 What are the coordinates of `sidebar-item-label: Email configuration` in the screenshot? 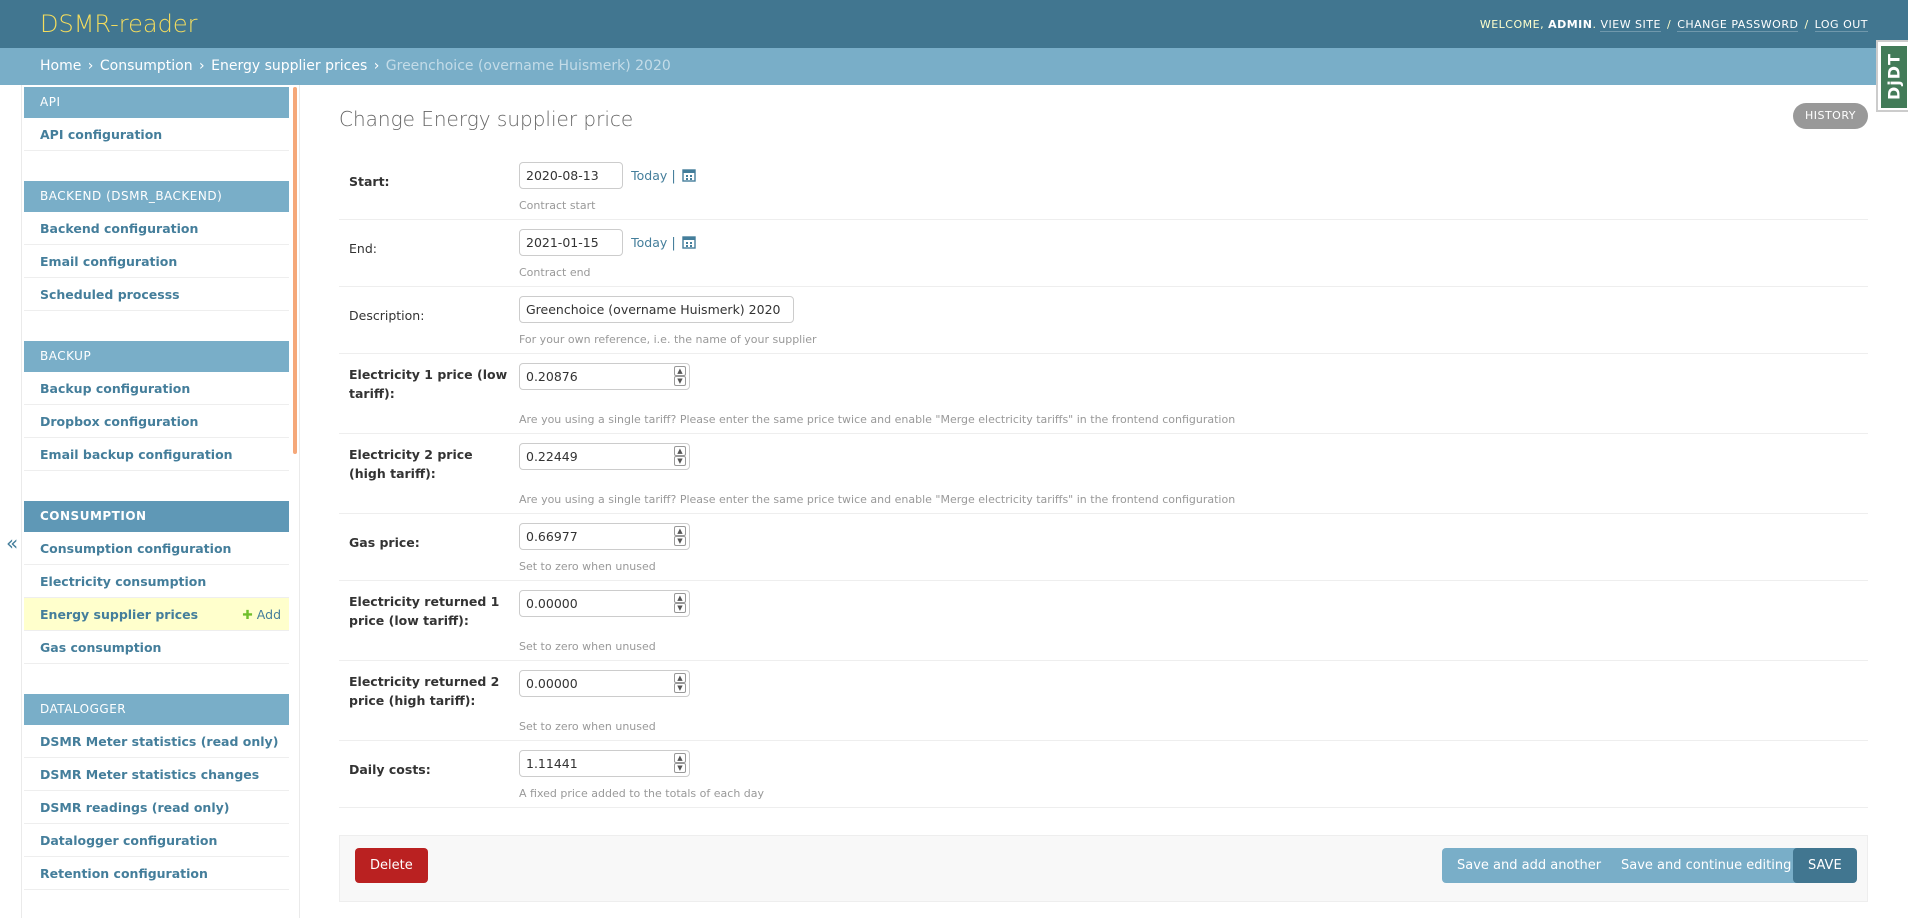 It's located at (108, 261).